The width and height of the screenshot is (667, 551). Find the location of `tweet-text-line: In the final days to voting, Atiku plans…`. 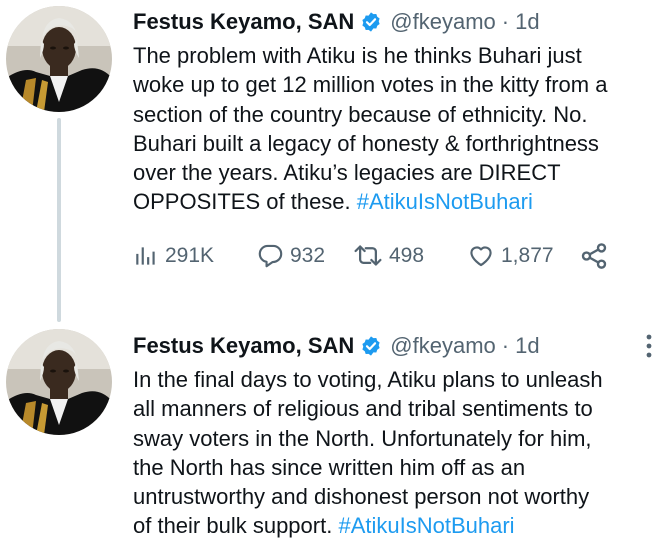

tweet-text-line: In the final days to voting, Atiku plans… is located at coordinates (368, 379).